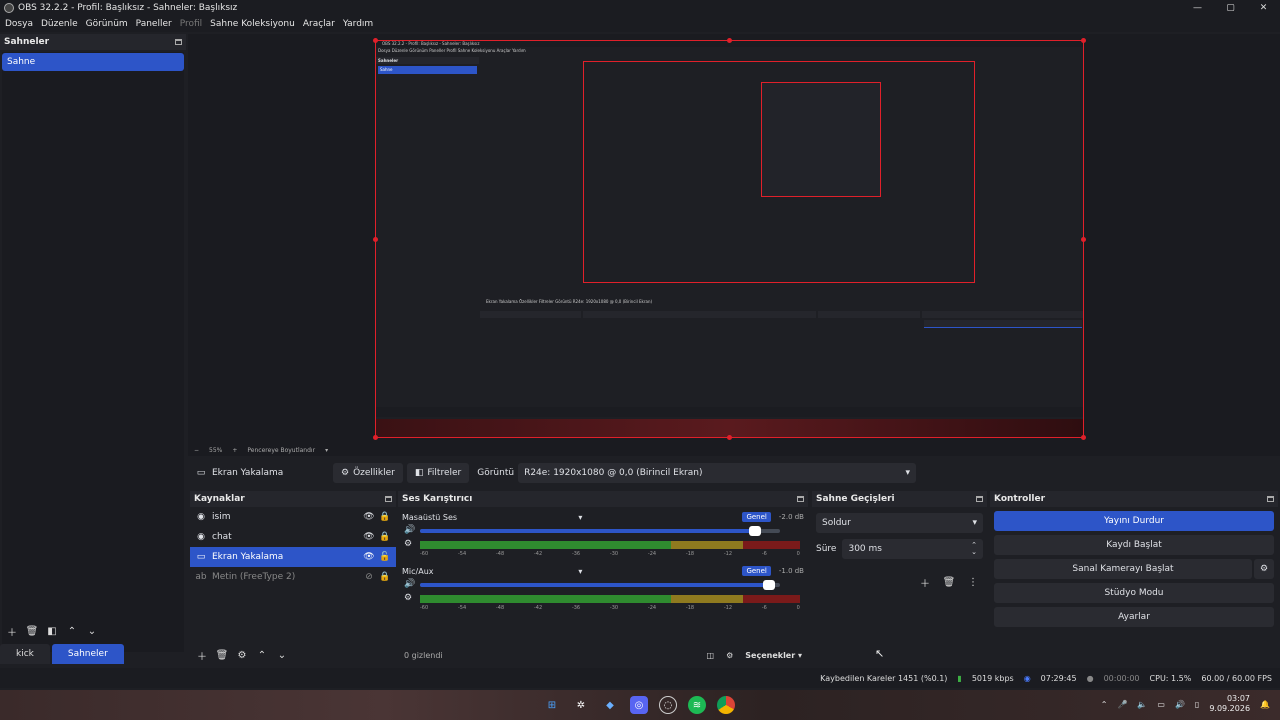 The image size is (1280, 720). I want to click on windows-start-icon: ⊞, so click(552, 705).